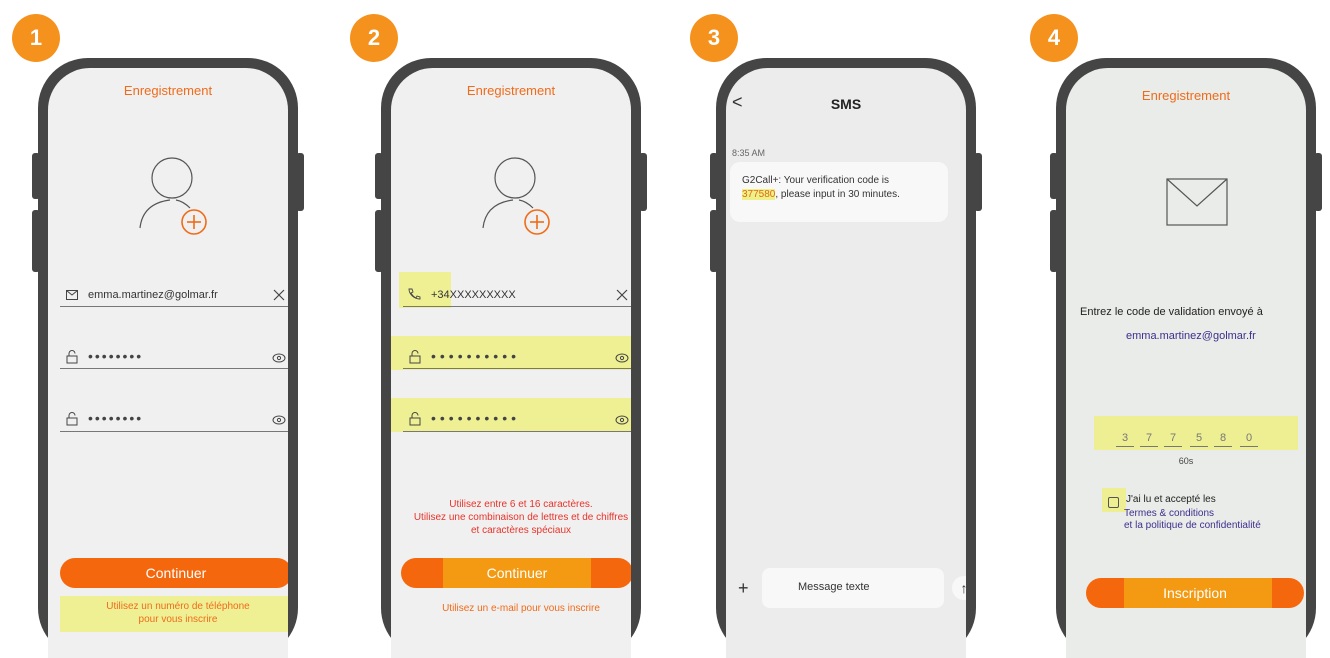  What do you see at coordinates (72, 295) in the screenshot?
I see `mail-icon` at bounding box center [72, 295].